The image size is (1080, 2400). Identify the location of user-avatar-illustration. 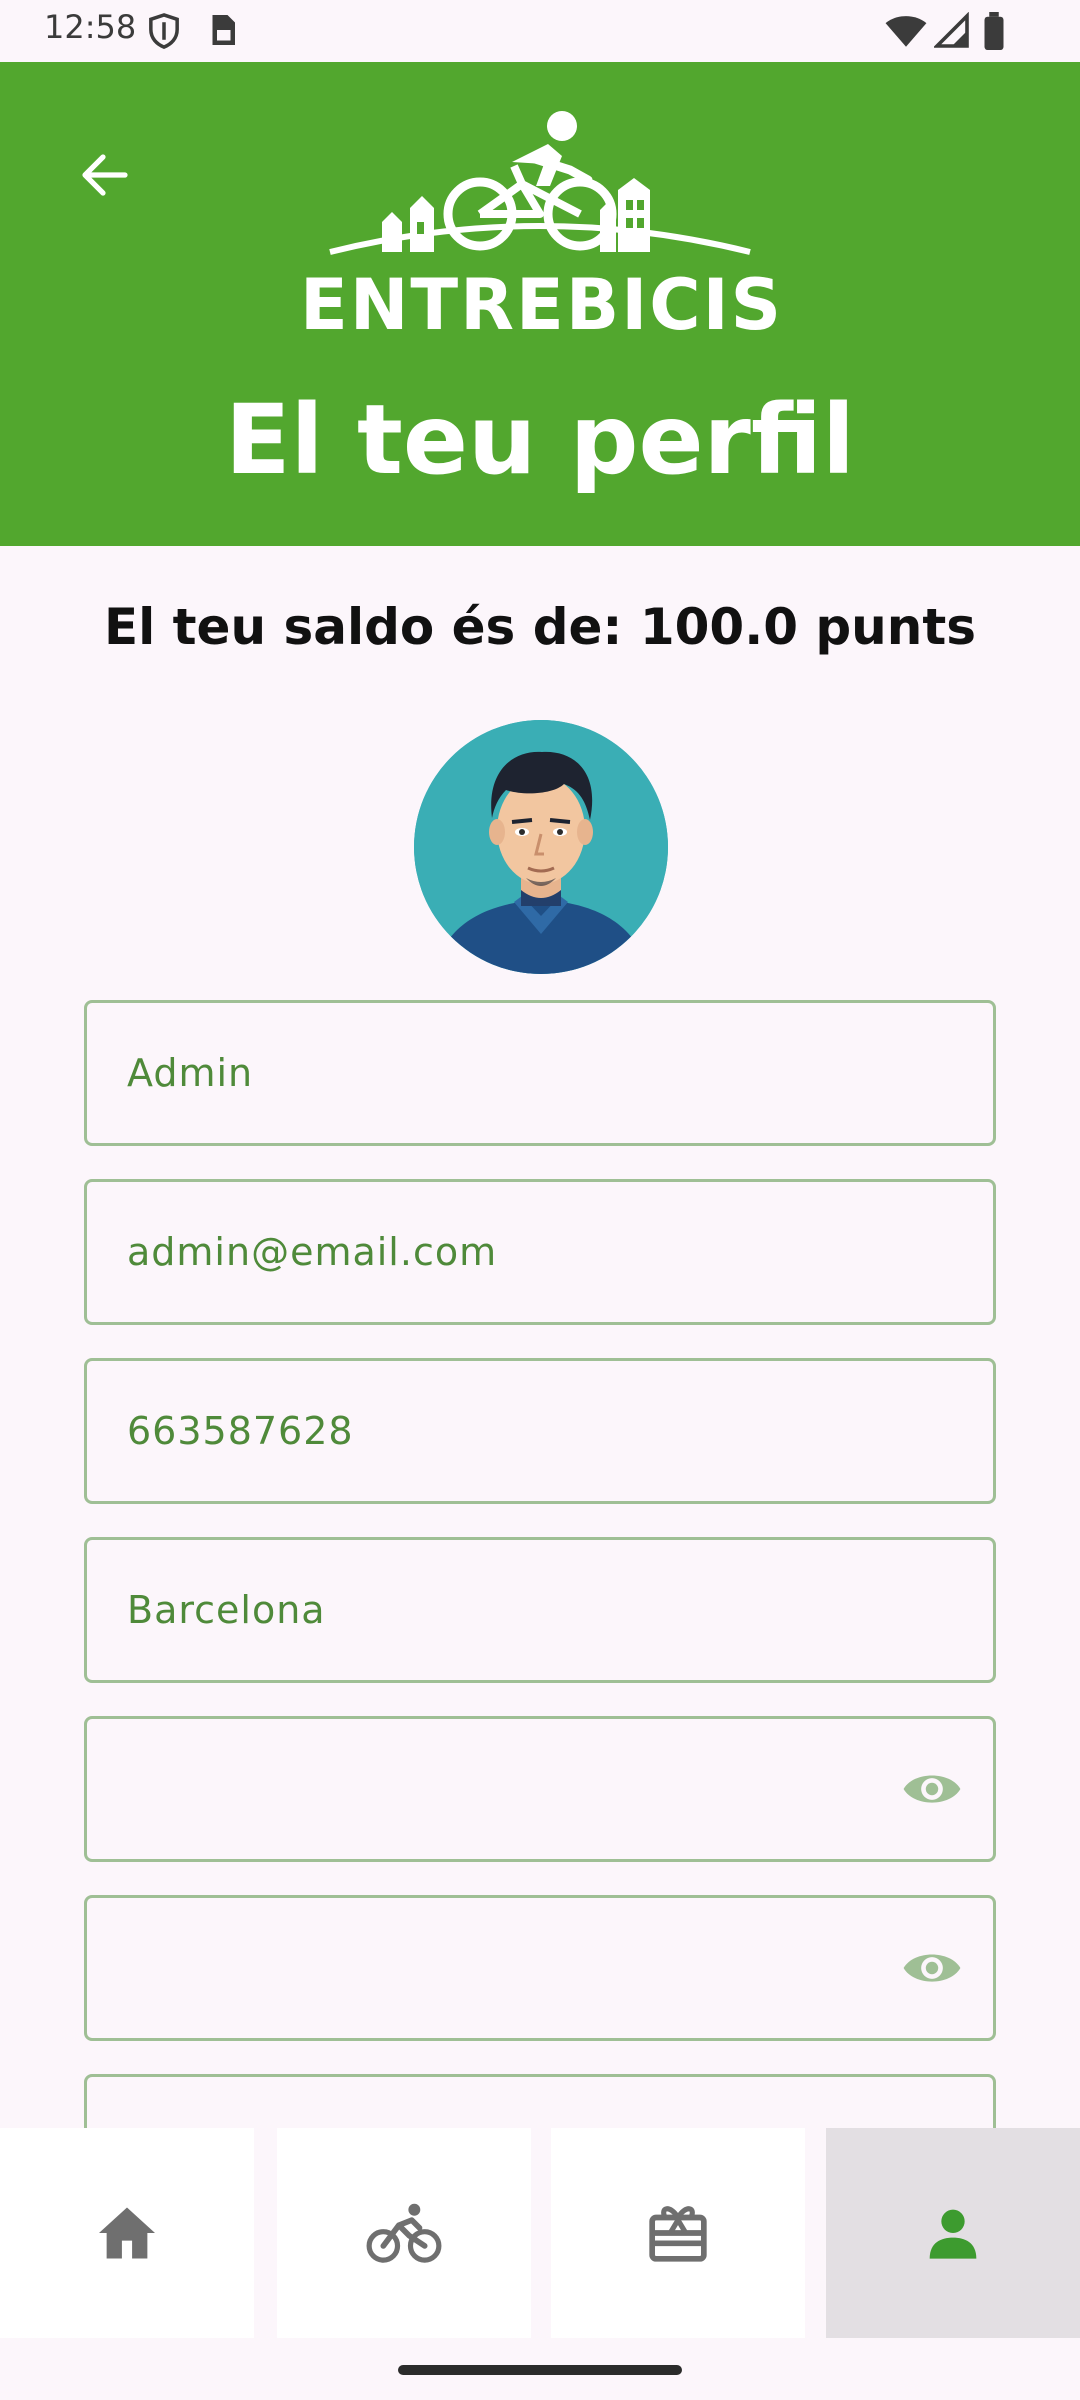
(541, 847).